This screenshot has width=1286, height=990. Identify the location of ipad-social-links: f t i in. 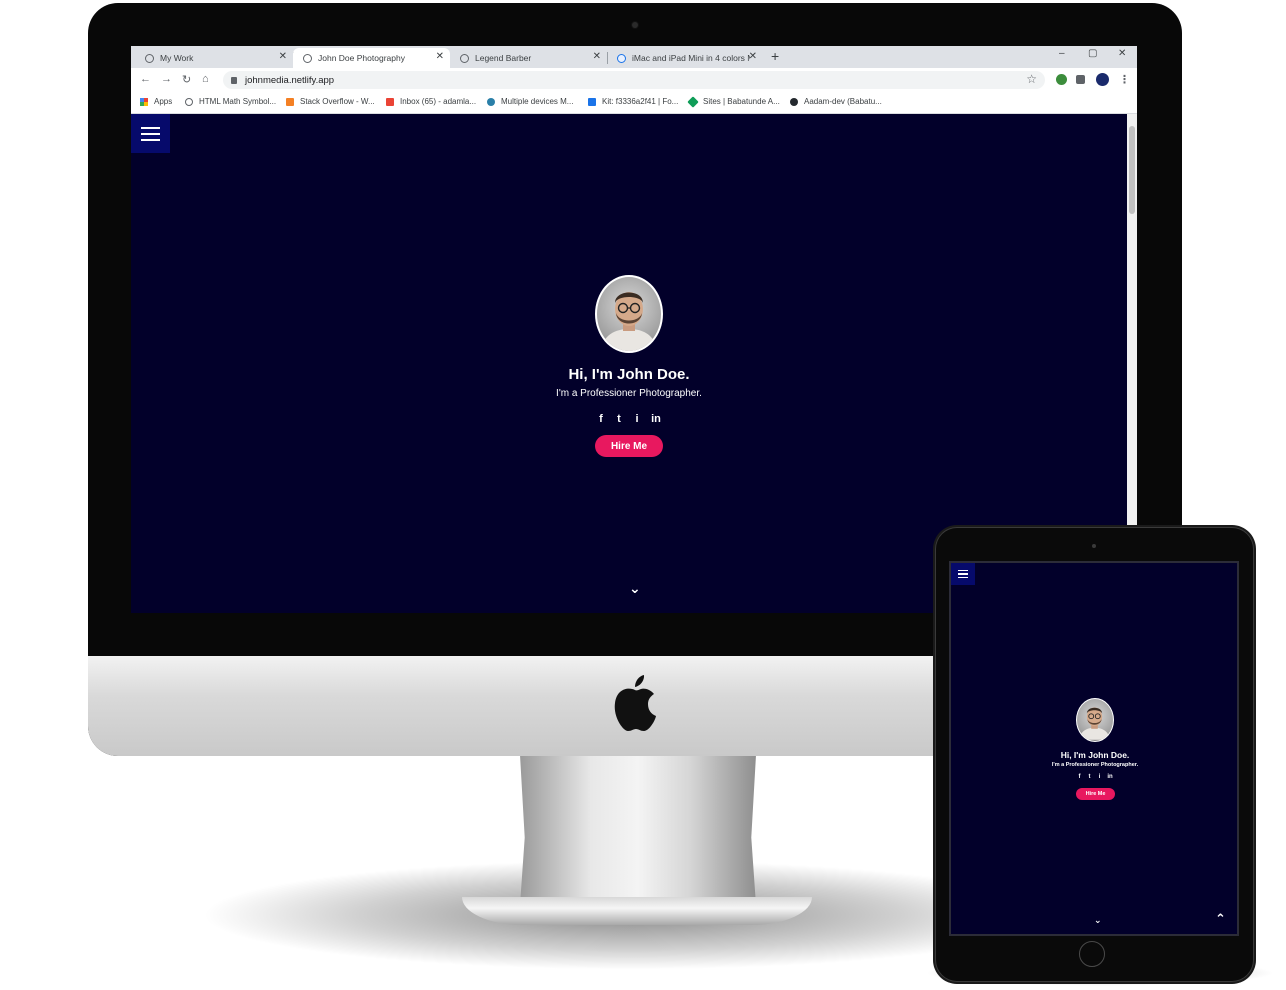
(1095, 777).